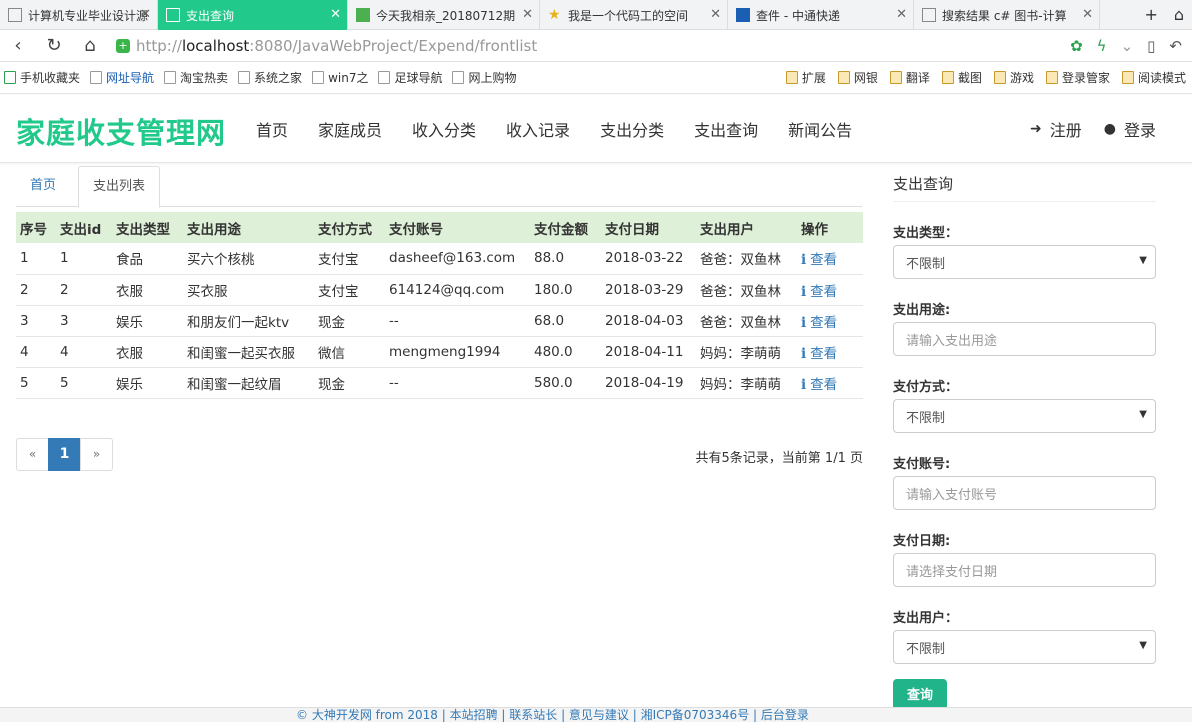 This screenshot has height=722, width=1192. Describe the element at coordinates (248, 259) in the screenshot. I see `table-cell: 买六个核桃` at that location.